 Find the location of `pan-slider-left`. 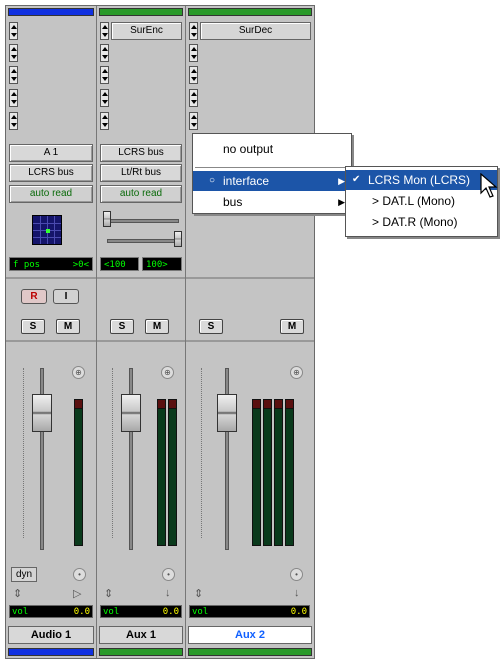

pan-slider-left is located at coordinates (107, 219).